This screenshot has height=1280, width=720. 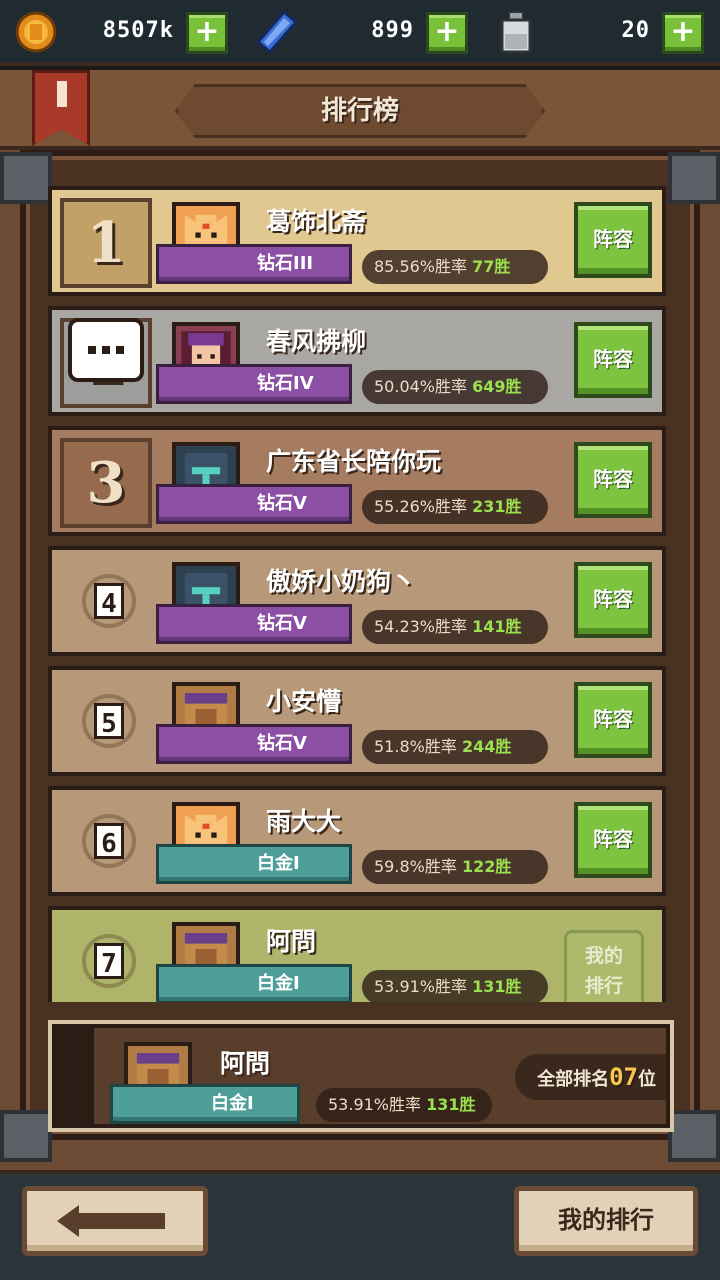 What do you see at coordinates (447, 33) in the screenshot?
I see `add-gem-button: +` at bounding box center [447, 33].